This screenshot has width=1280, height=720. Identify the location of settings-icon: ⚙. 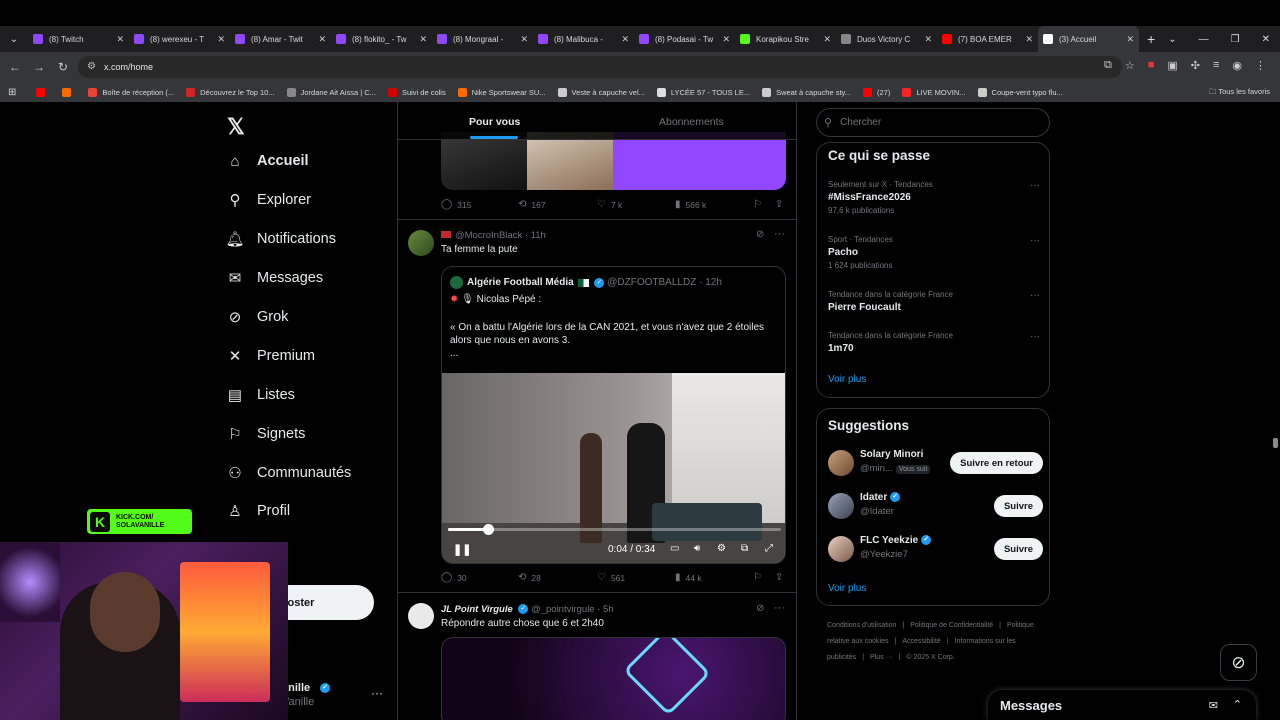
(721, 548).